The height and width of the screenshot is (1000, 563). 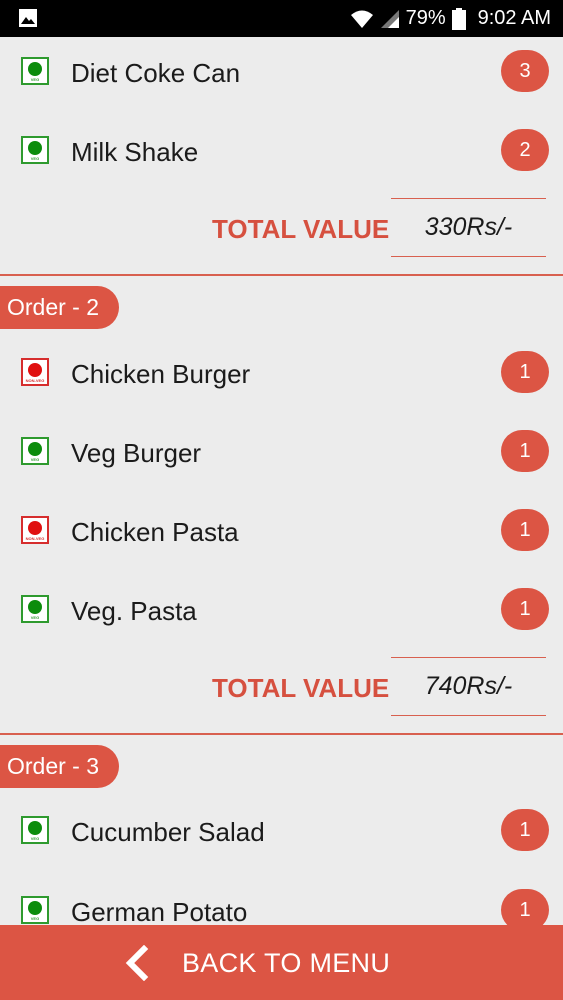 What do you see at coordinates (156, 73) in the screenshot?
I see `item-name: Diet Coke Can` at bounding box center [156, 73].